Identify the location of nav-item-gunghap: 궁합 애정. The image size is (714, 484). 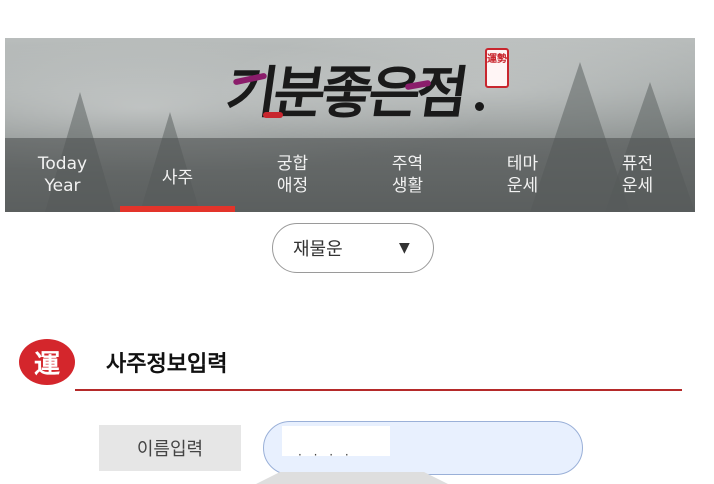
(292, 175).